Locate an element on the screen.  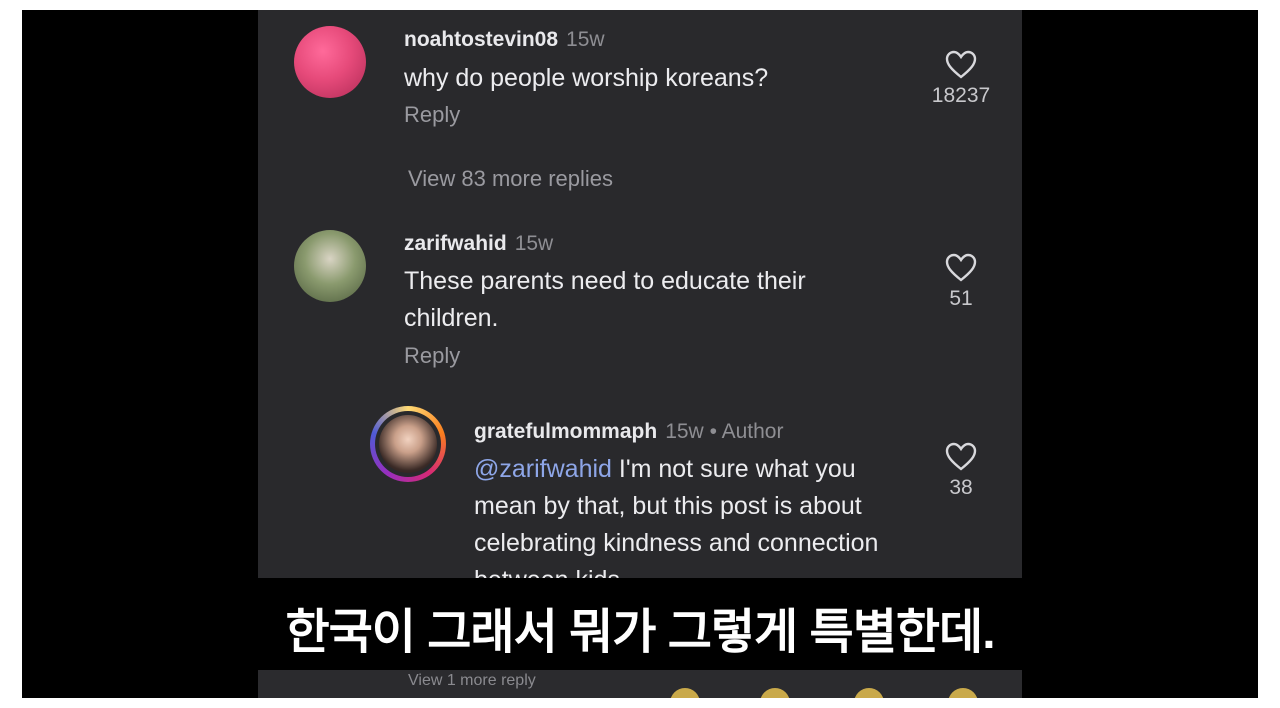
like-button: 51 is located at coordinates (961, 282).